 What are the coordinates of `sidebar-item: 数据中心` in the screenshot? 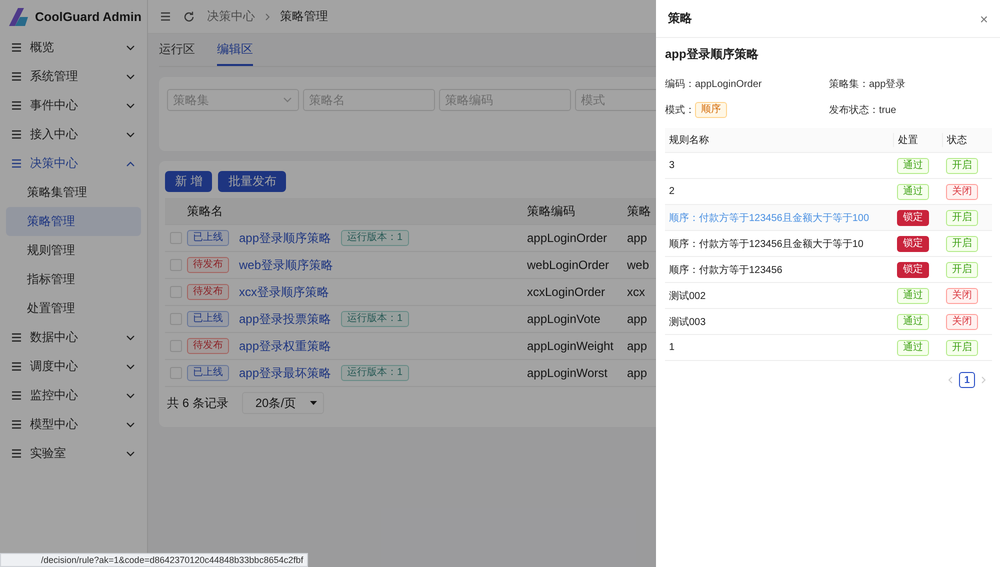 It's located at (73, 337).